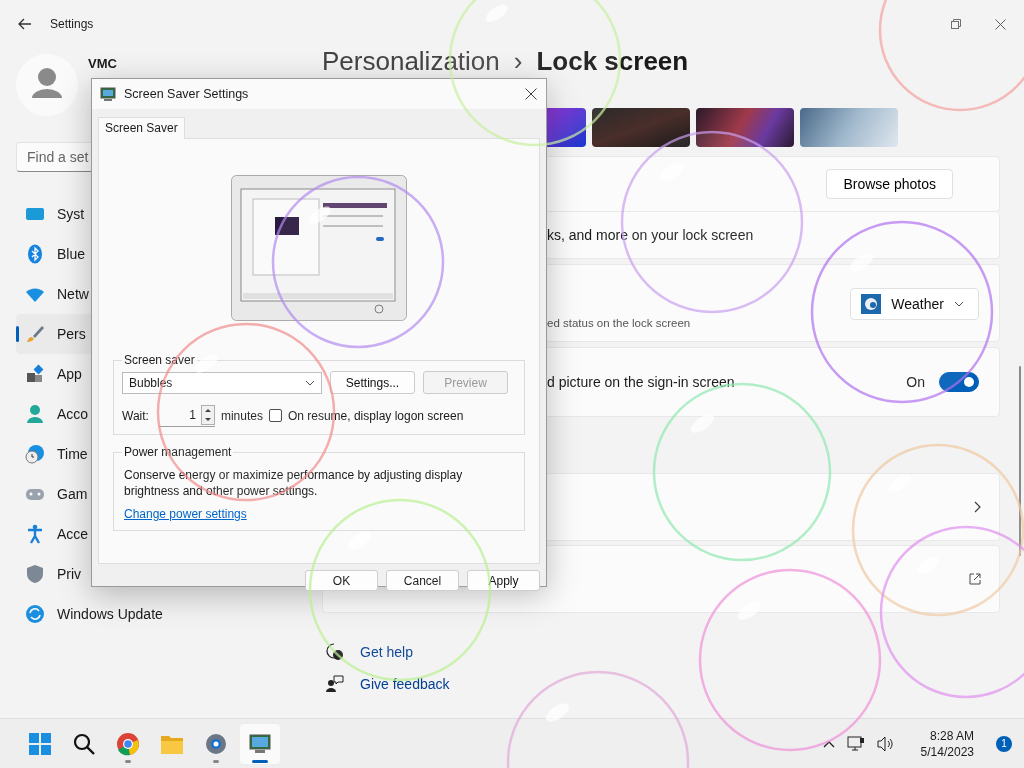  What do you see at coordinates (186, 94) in the screenshot?
I see `dialog-title: Screen Saver Settings` at bounding box center [186, 94].